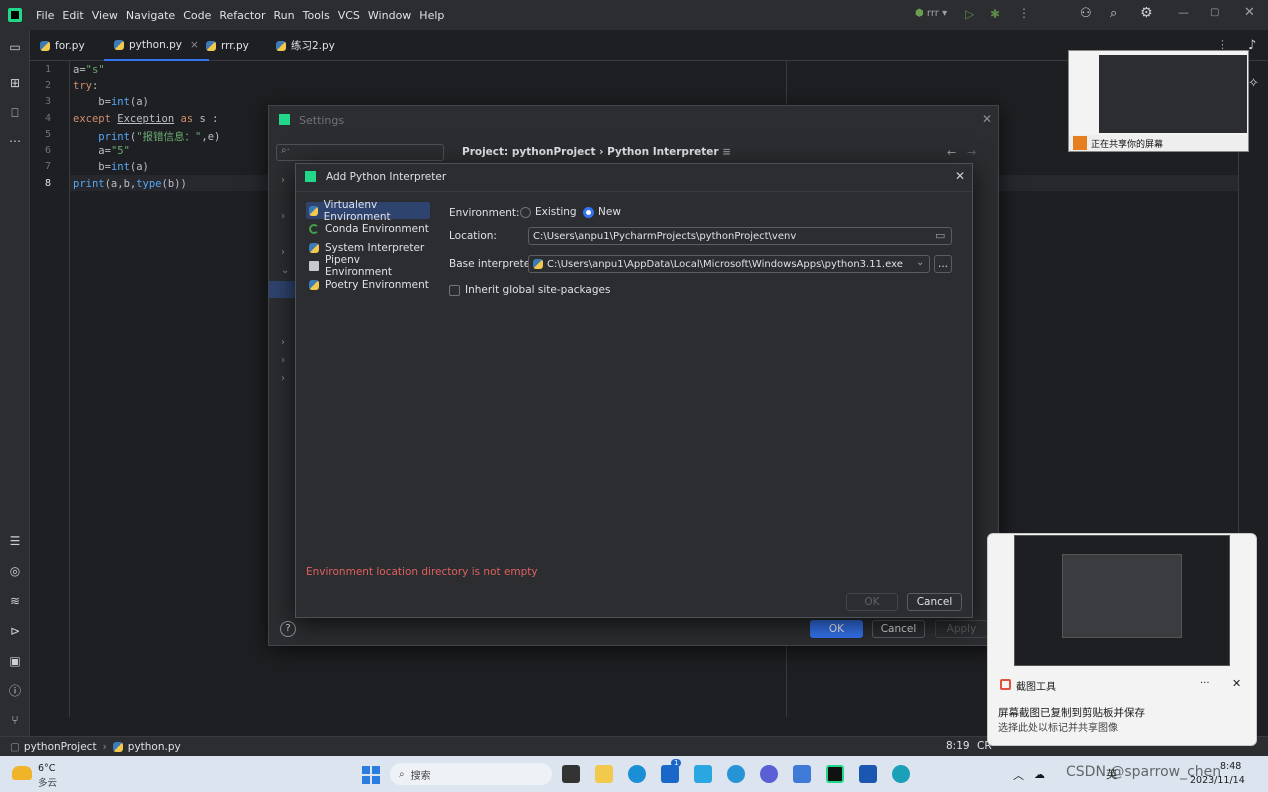  Describe the element at coordinates (1214, 12) in the screenshot. I see `maximize-icon: ▢` at that location.